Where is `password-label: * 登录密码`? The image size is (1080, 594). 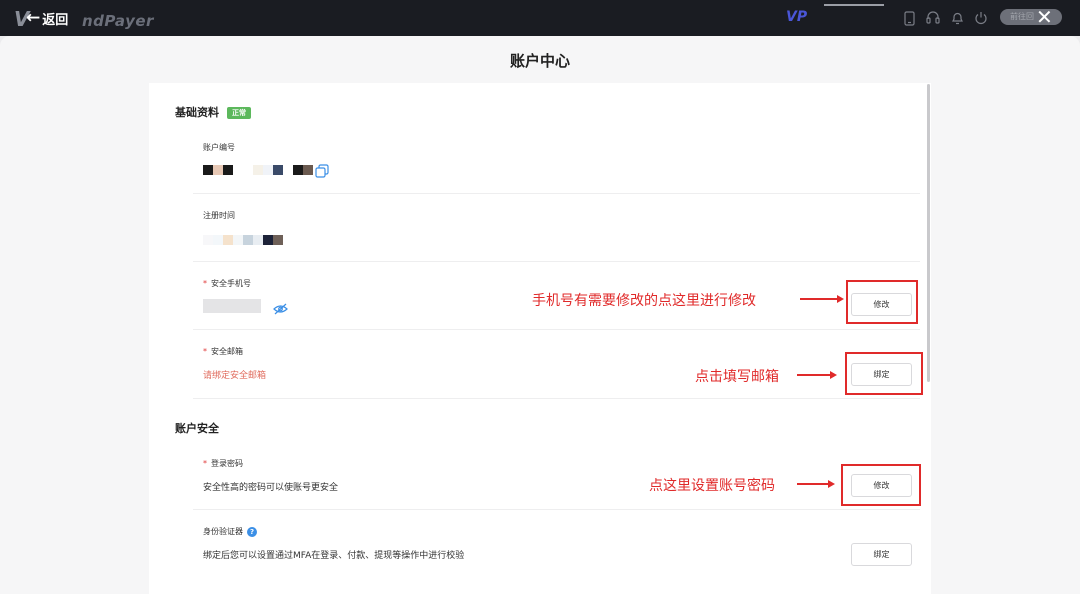
password-label: * 登录密码 is located at coordinates (223, 463).